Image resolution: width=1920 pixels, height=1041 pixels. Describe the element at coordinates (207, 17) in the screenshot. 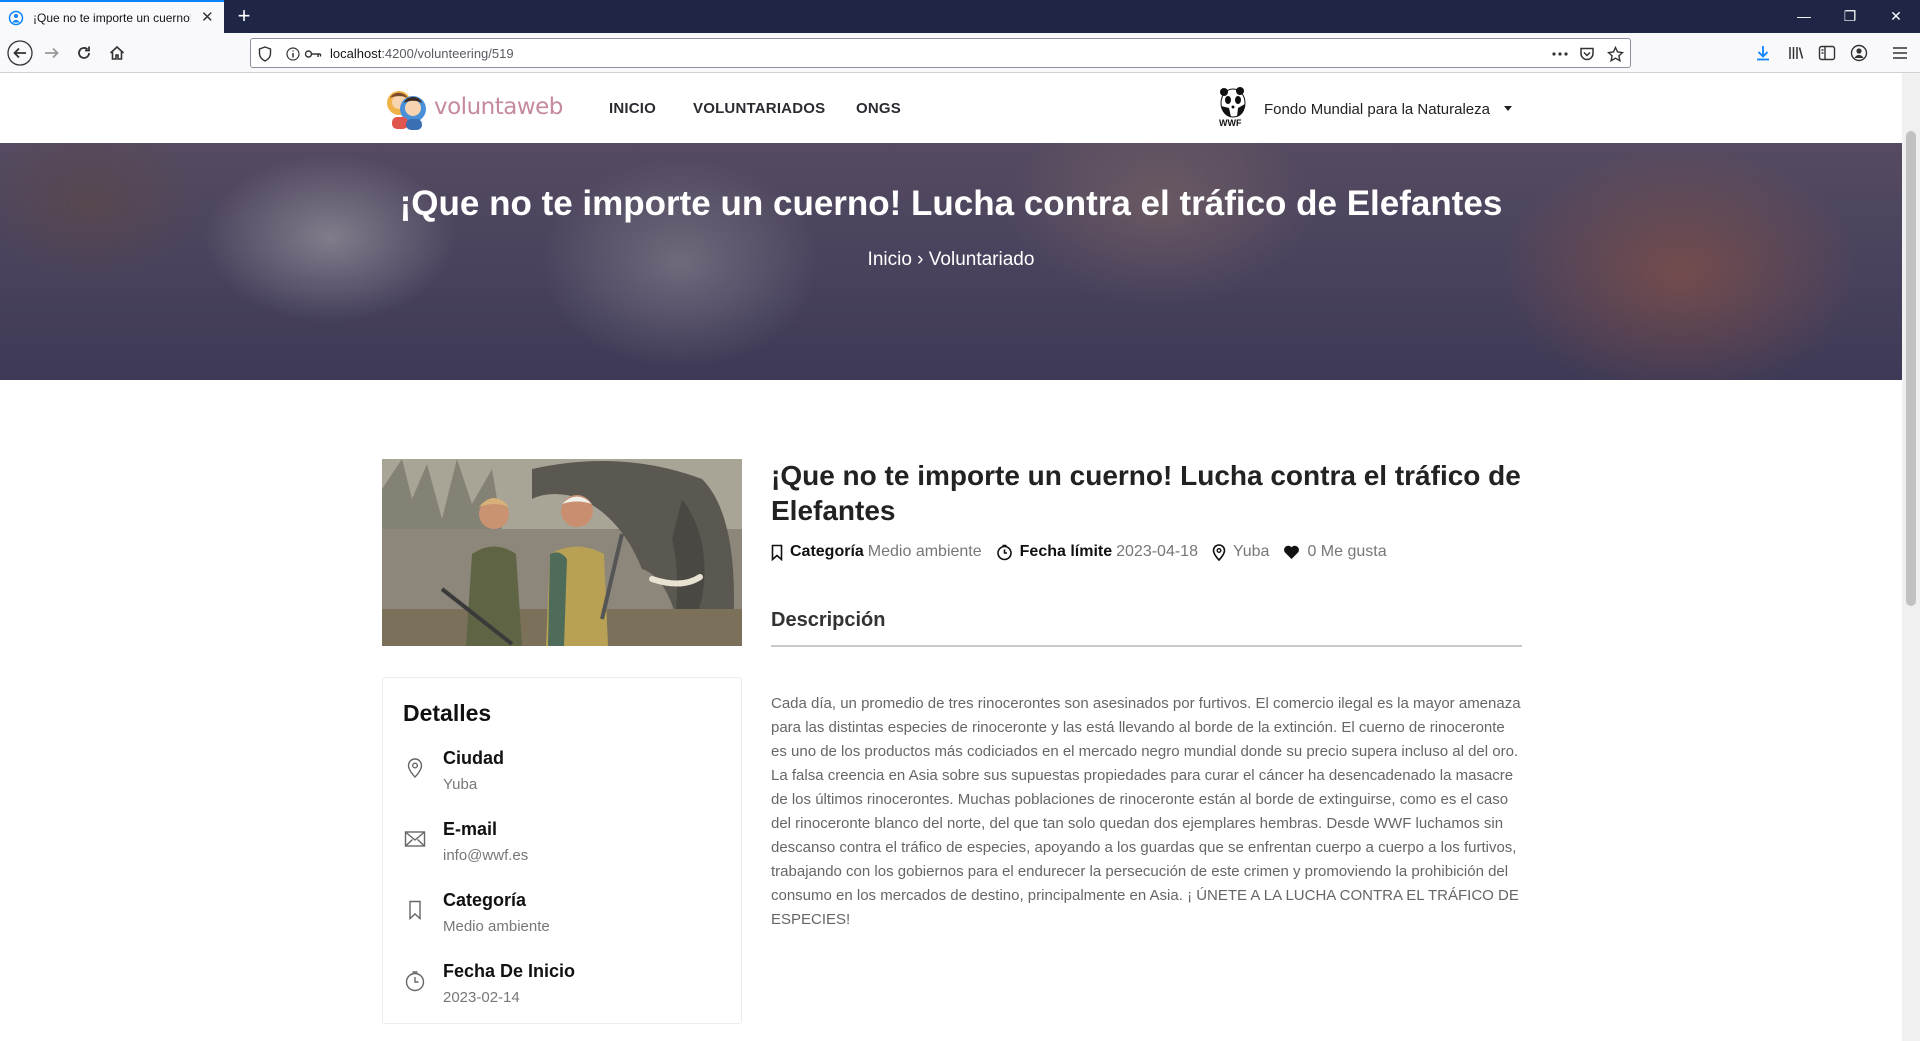

I see `close-icon: ✕` at that location.